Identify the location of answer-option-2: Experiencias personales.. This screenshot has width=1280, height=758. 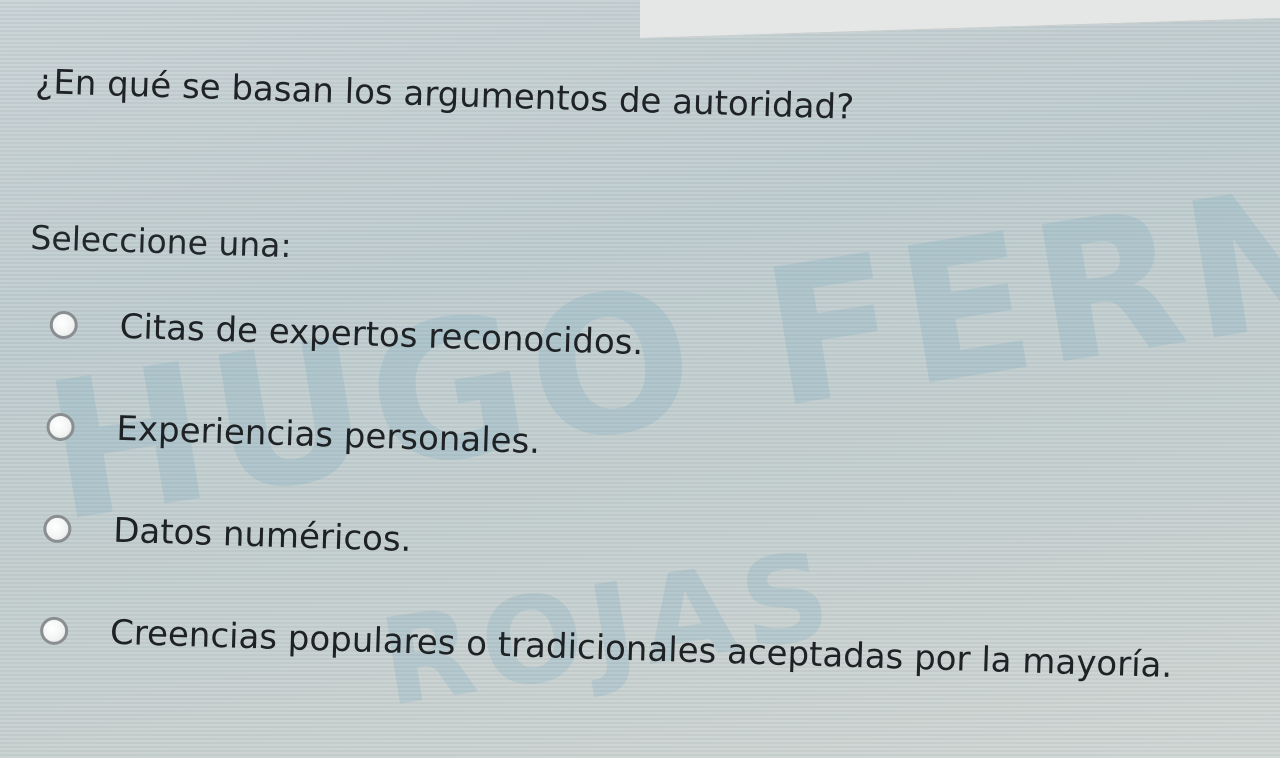
(651, 446).